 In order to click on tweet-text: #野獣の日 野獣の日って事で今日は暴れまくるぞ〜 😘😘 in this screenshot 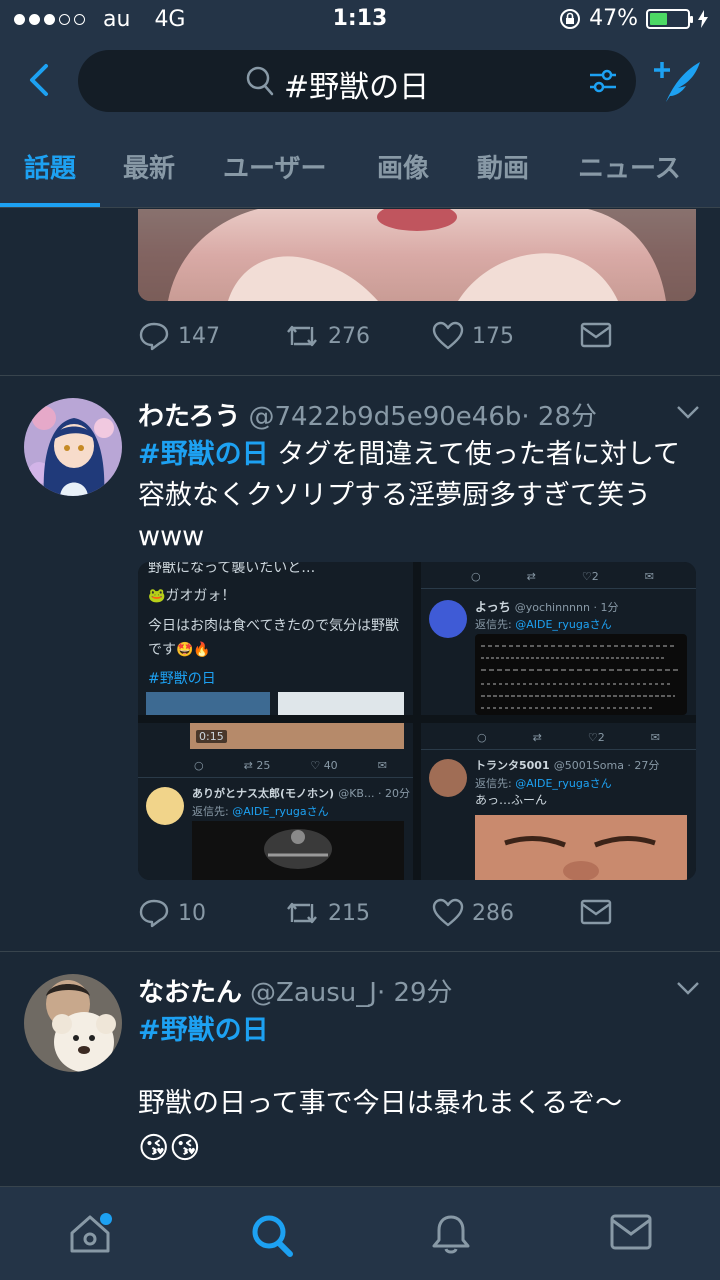, I will do `click(418, 1089)`.